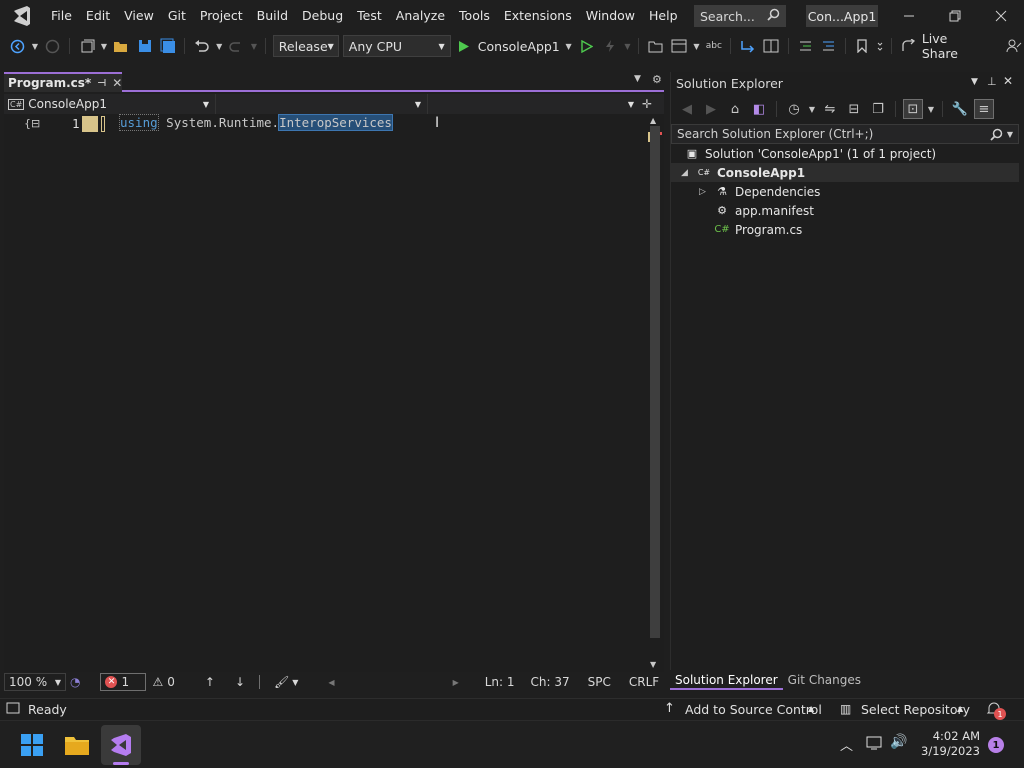 Image resolution: width=1024 pixels, height=768 pixels. What do you see at coordinates (953, 46) in the screenshot?
I see `live-share-button: Live Share` at bounding box center [953, 46].